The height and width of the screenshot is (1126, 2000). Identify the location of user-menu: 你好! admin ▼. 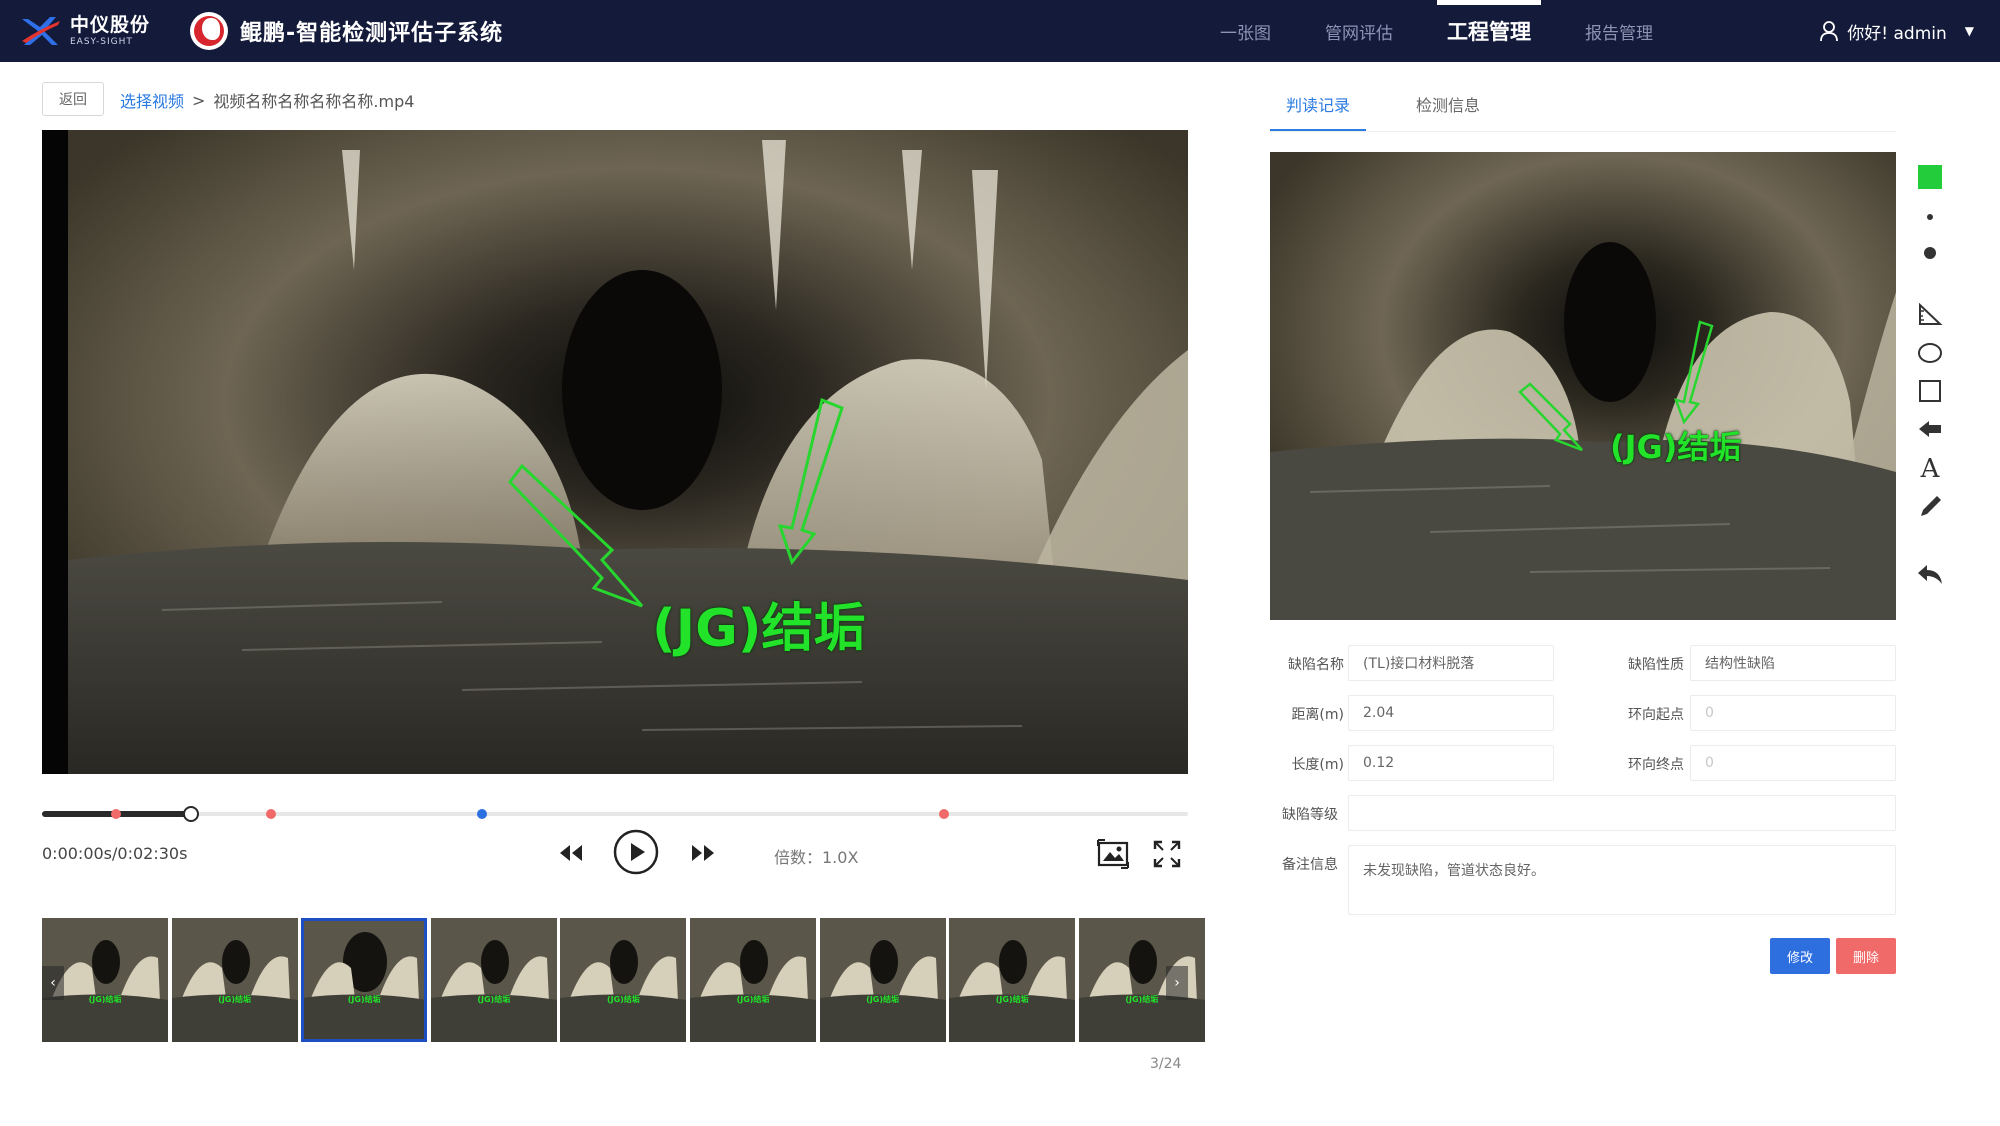
(1896, 31).